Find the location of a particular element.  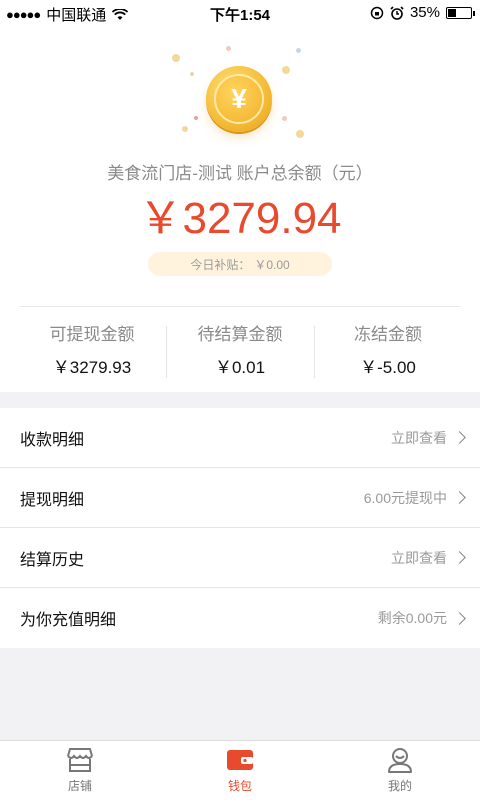

stat-label: 可提现金额 is located at coordinates (92, 334).